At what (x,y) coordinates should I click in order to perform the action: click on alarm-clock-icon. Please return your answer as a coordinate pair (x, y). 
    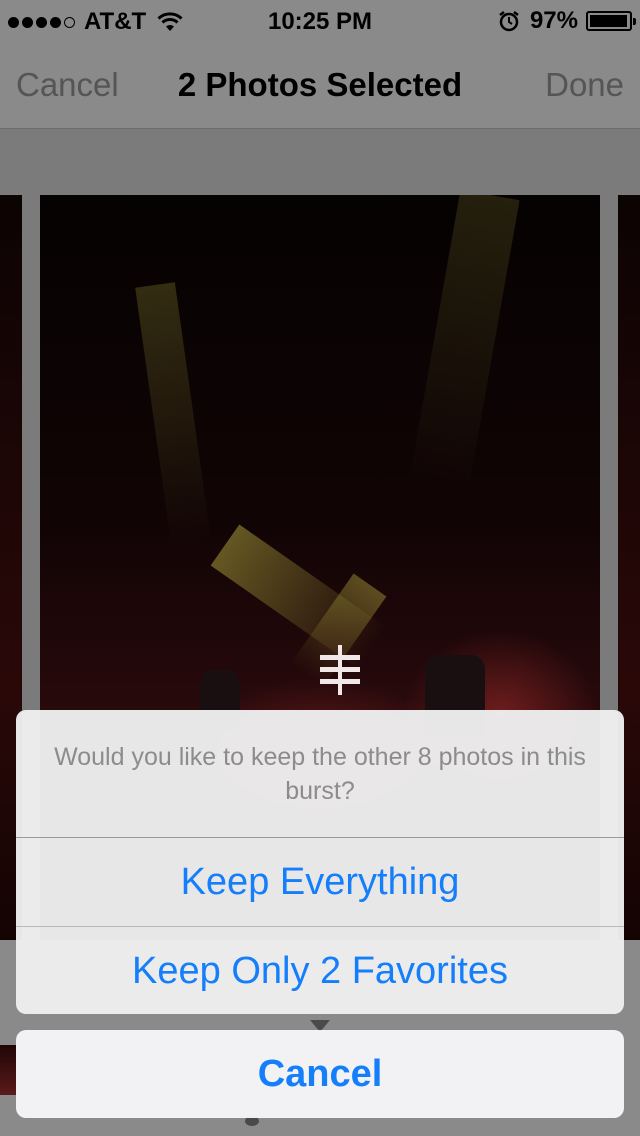
    Looking at the image, I should click on (509, 21).